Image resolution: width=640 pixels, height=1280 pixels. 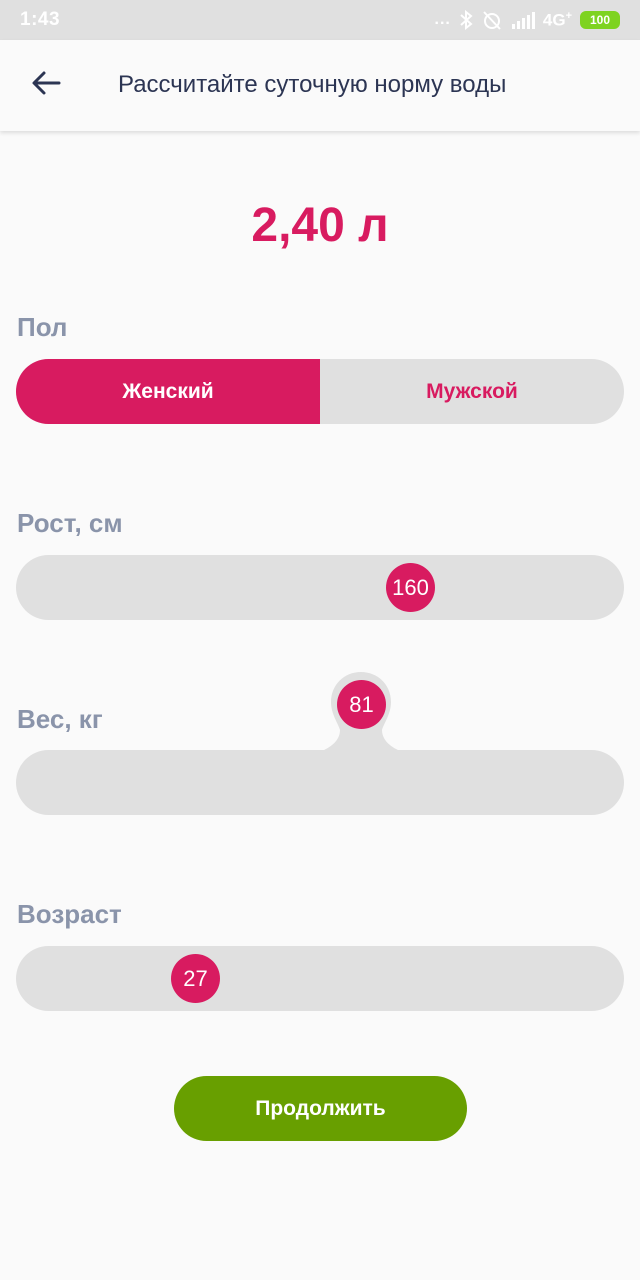 I want to click on gender-option-female: Женский, so click(x=168, y=391).